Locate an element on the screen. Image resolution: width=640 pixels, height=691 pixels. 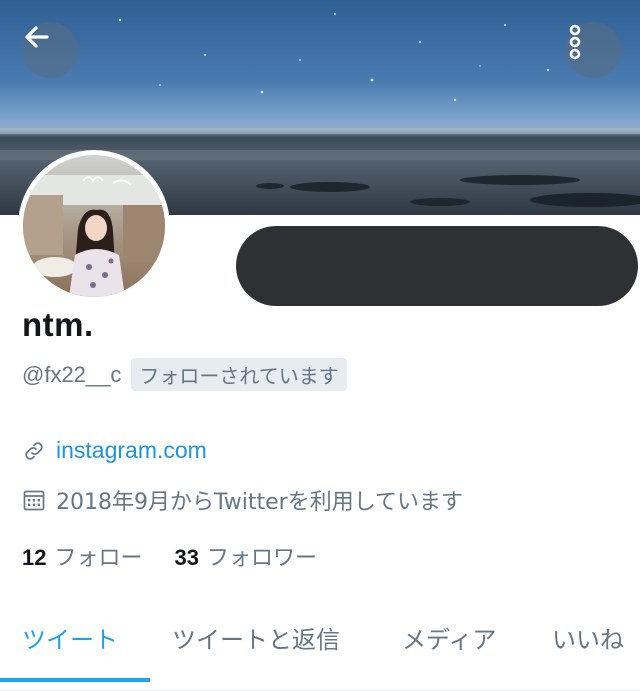
followers-label: フォロワー is located at coordinates (261, 558).